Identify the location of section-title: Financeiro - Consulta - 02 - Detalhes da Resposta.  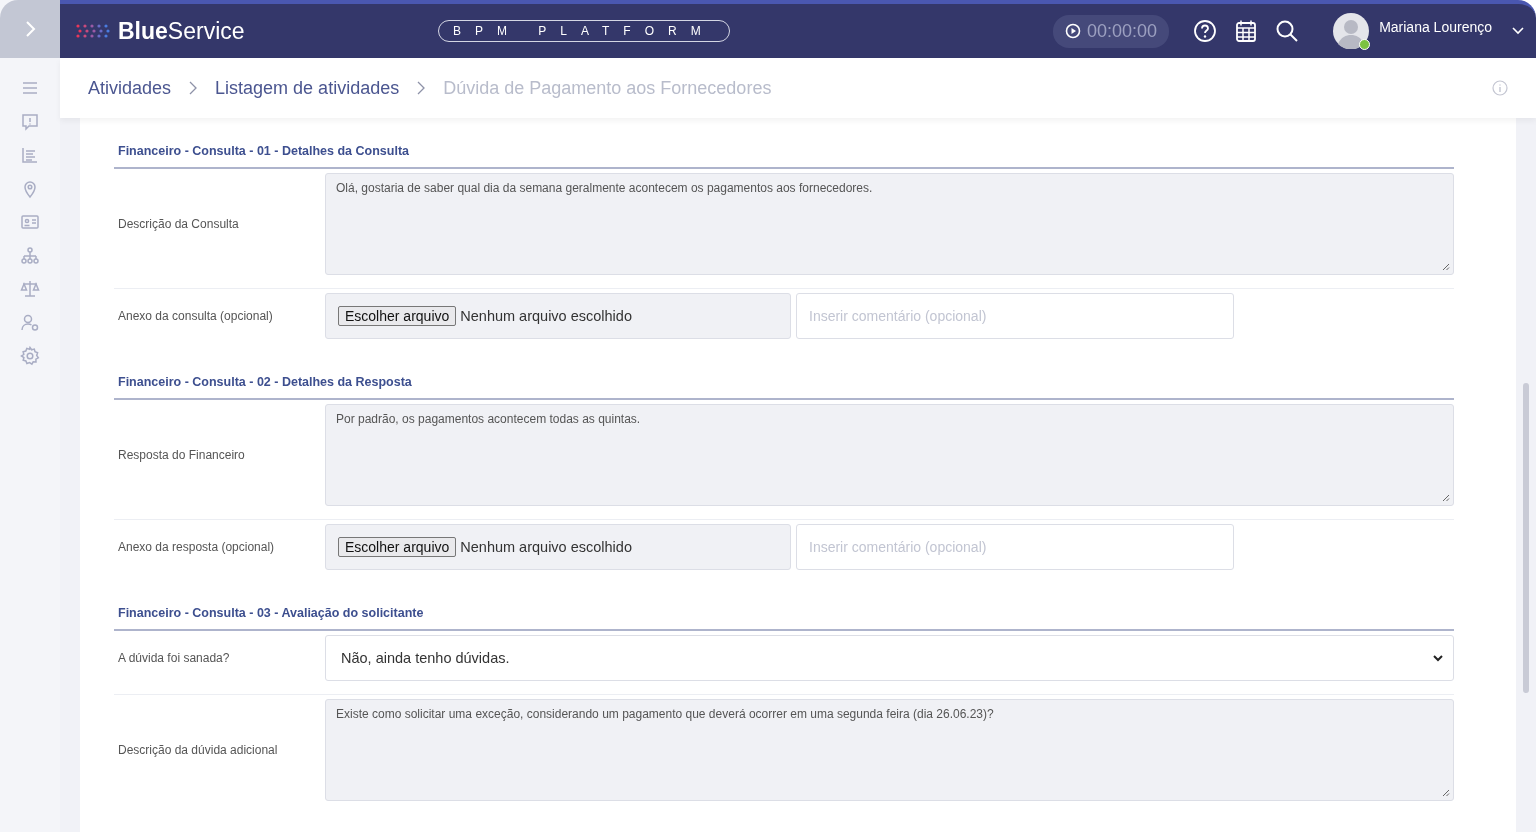
(784, 387).